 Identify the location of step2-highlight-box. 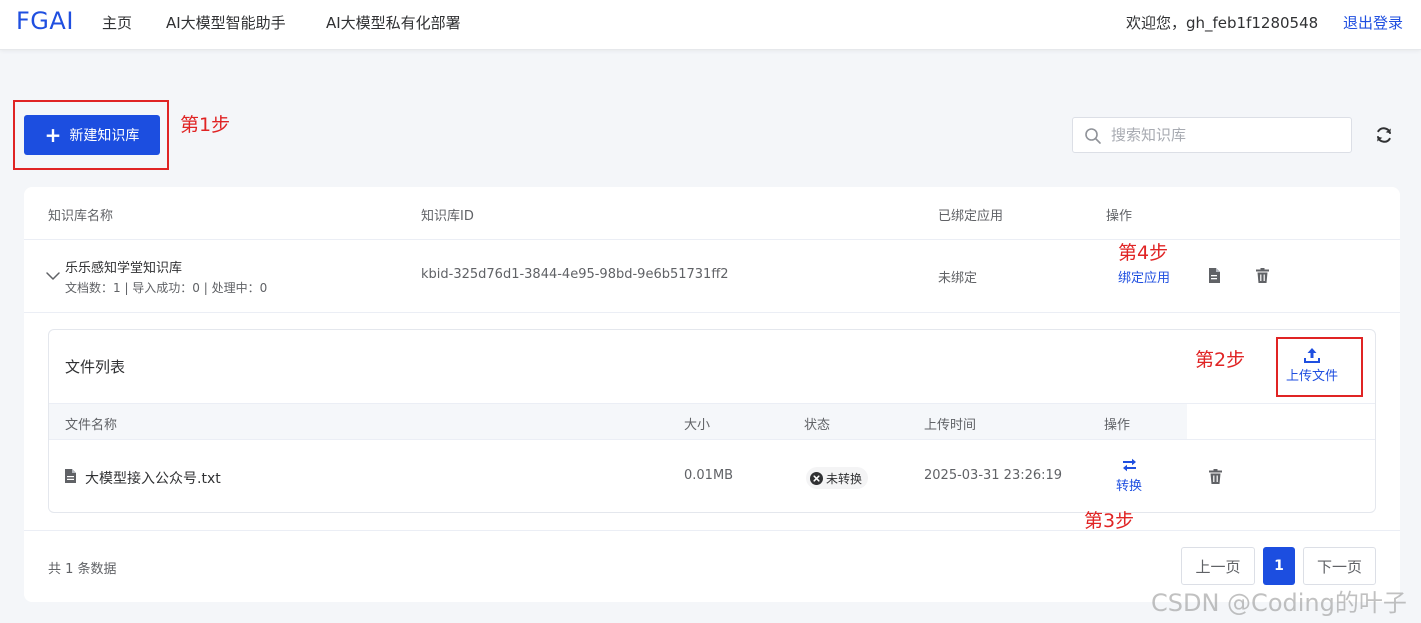
(1319, 367).